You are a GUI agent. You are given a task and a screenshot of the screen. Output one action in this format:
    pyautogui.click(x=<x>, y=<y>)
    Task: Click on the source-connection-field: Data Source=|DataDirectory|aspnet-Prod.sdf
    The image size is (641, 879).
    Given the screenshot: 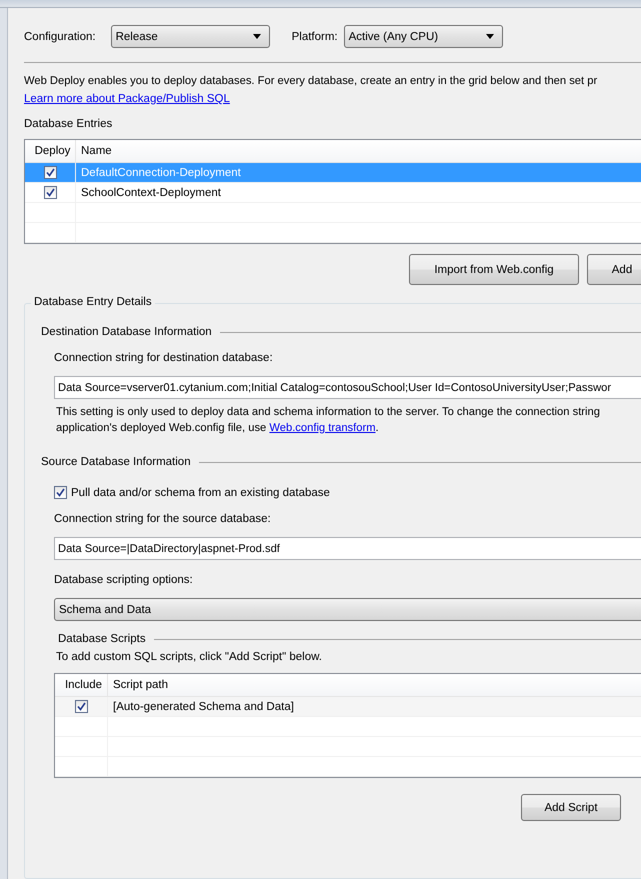 What is the action you would take?
    pyautogui.click(x=347, y=548)
    